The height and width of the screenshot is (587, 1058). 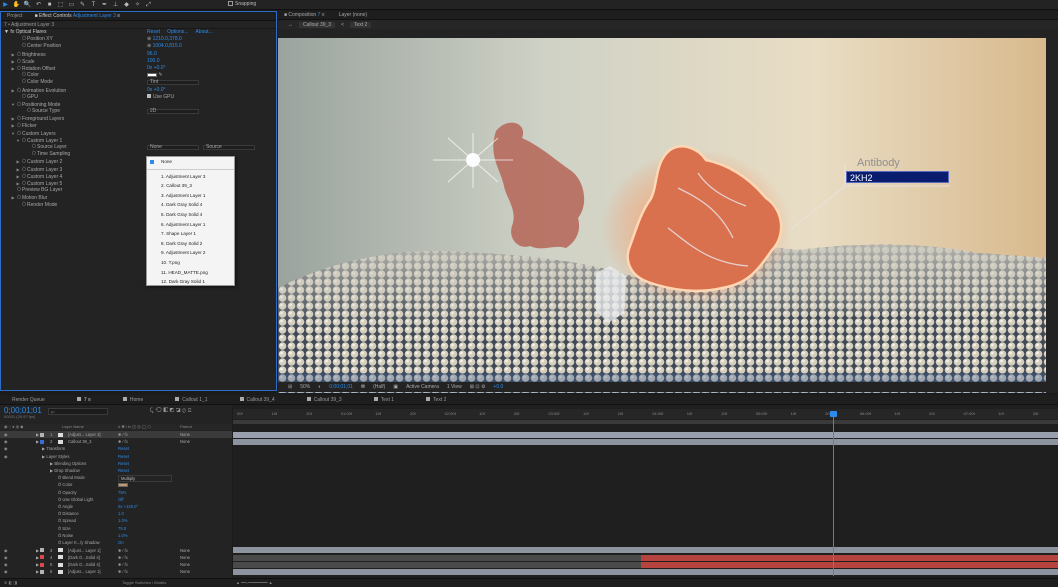 What do you see at coordinates (32, 400) in the screenshot?
I see `timeline-tab: Render Queue` at bounding box center [32, 400].